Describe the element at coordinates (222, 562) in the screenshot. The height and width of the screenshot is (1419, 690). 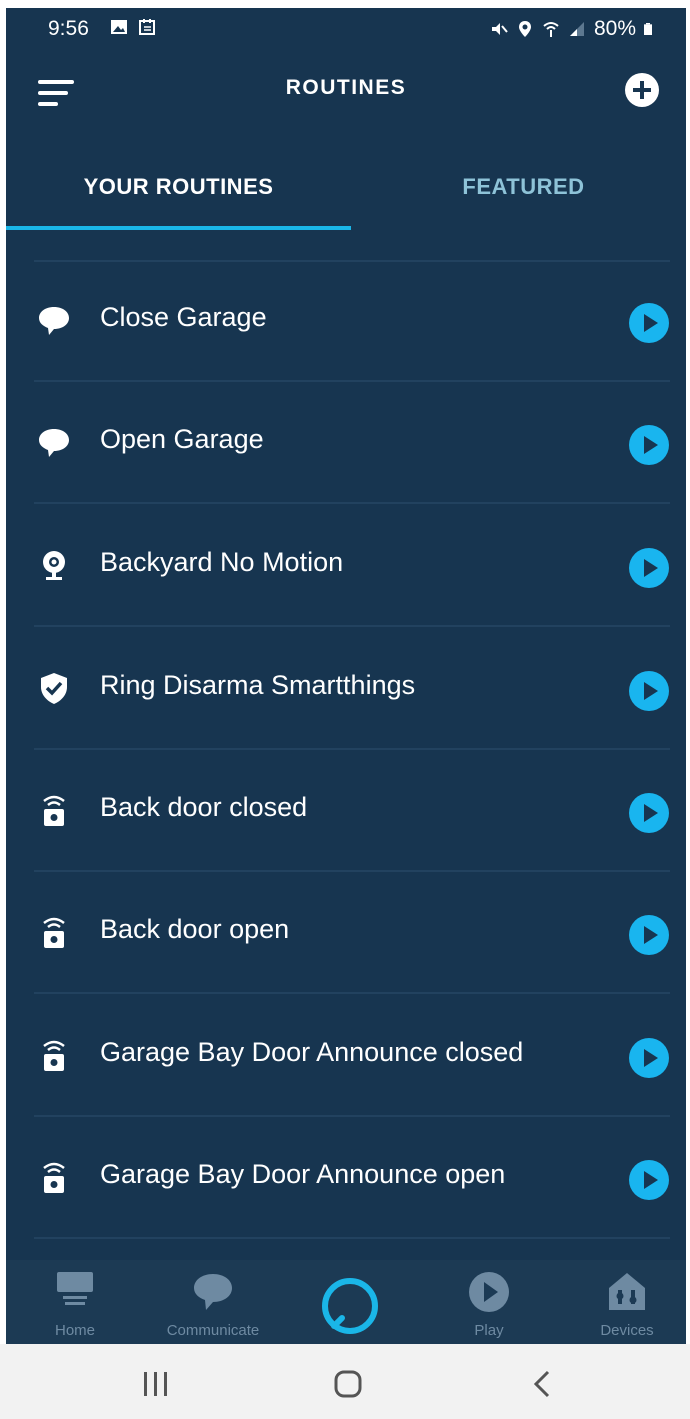
I see `routine-label: Backyard No Motion` at that location.